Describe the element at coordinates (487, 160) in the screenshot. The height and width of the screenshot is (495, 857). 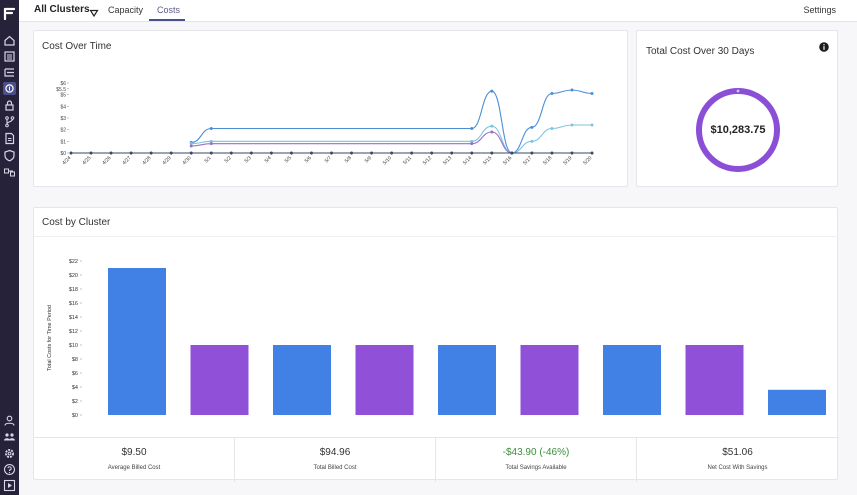
I see `x-tick-label: 5/15` at that location.